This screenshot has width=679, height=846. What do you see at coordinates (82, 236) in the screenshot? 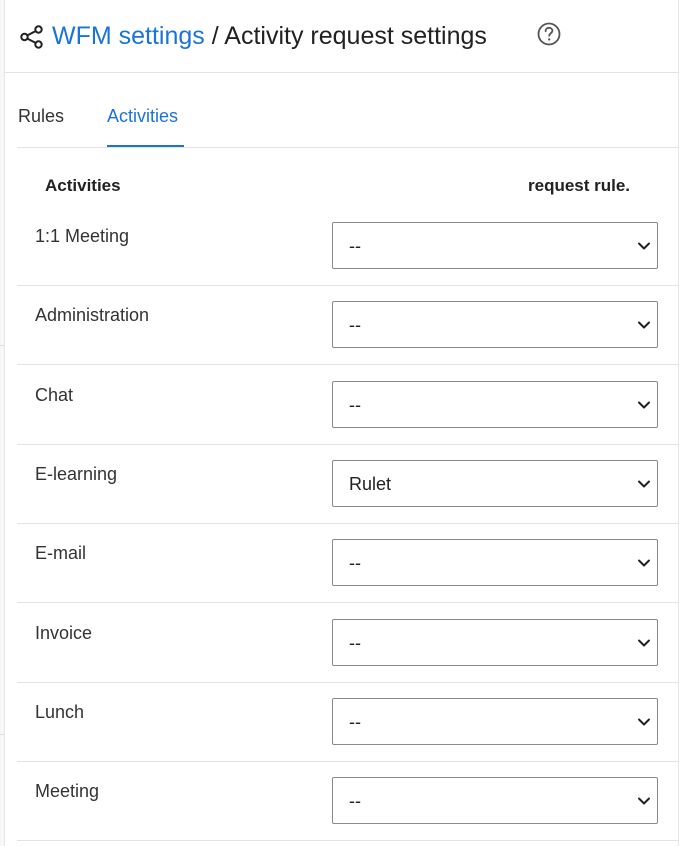
I see `activity-label: 1:1 Meeting` at bounding box center [82, 236].